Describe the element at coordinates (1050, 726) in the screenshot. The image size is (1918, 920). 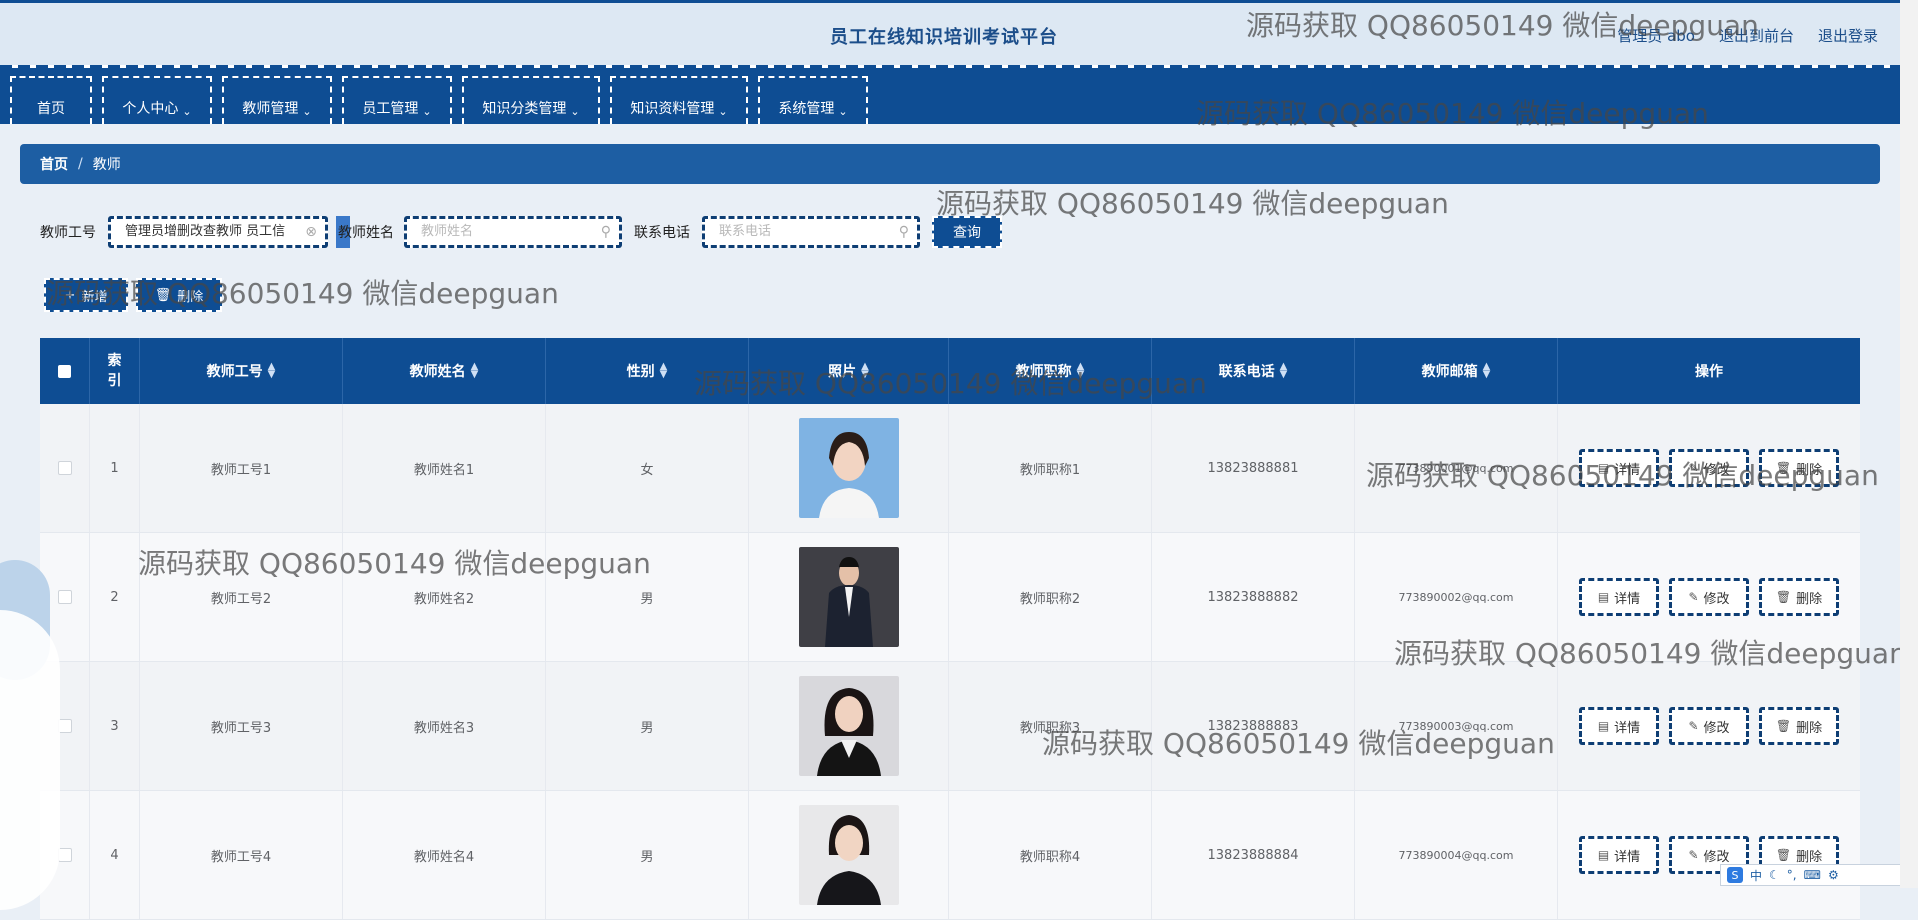
I see `teacher-title-cell: 教师职称3` at that location.